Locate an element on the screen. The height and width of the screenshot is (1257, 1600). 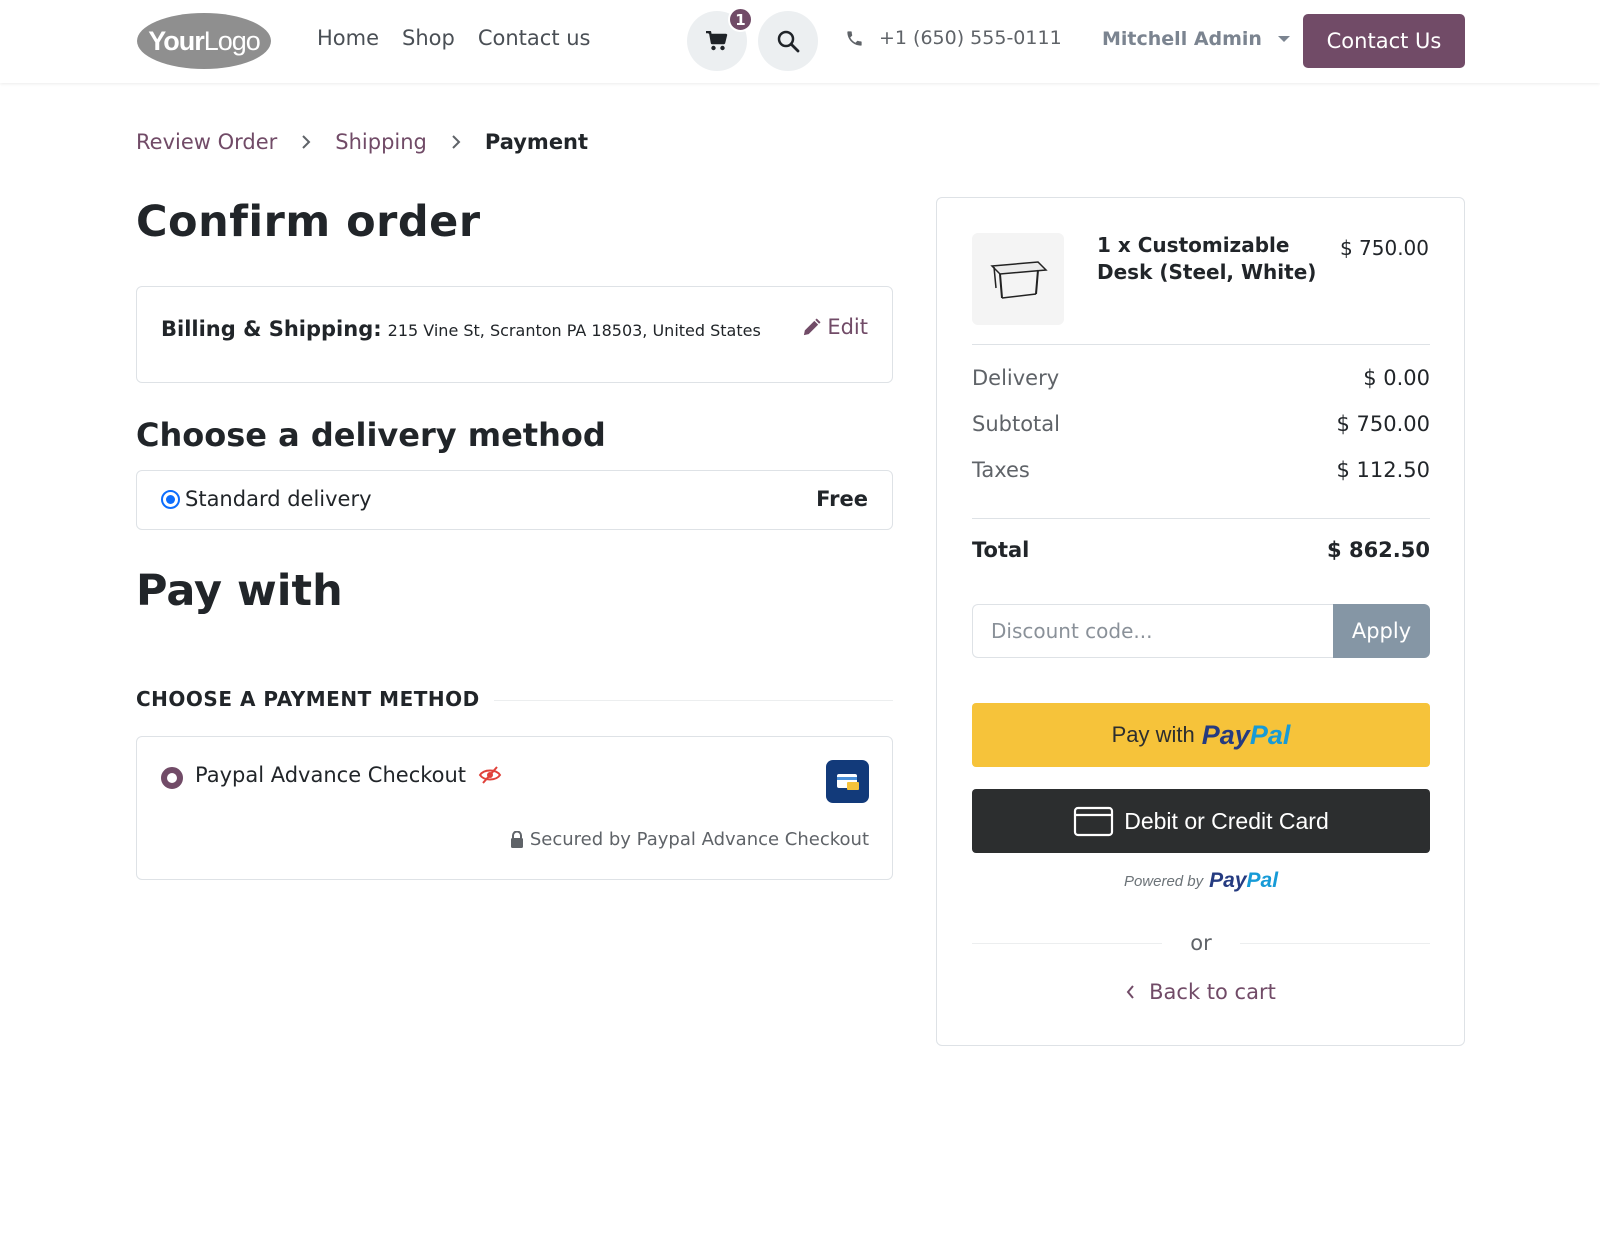
paypal-checkout-button: Pay with PayPal is located at coordinates (1201, 735).